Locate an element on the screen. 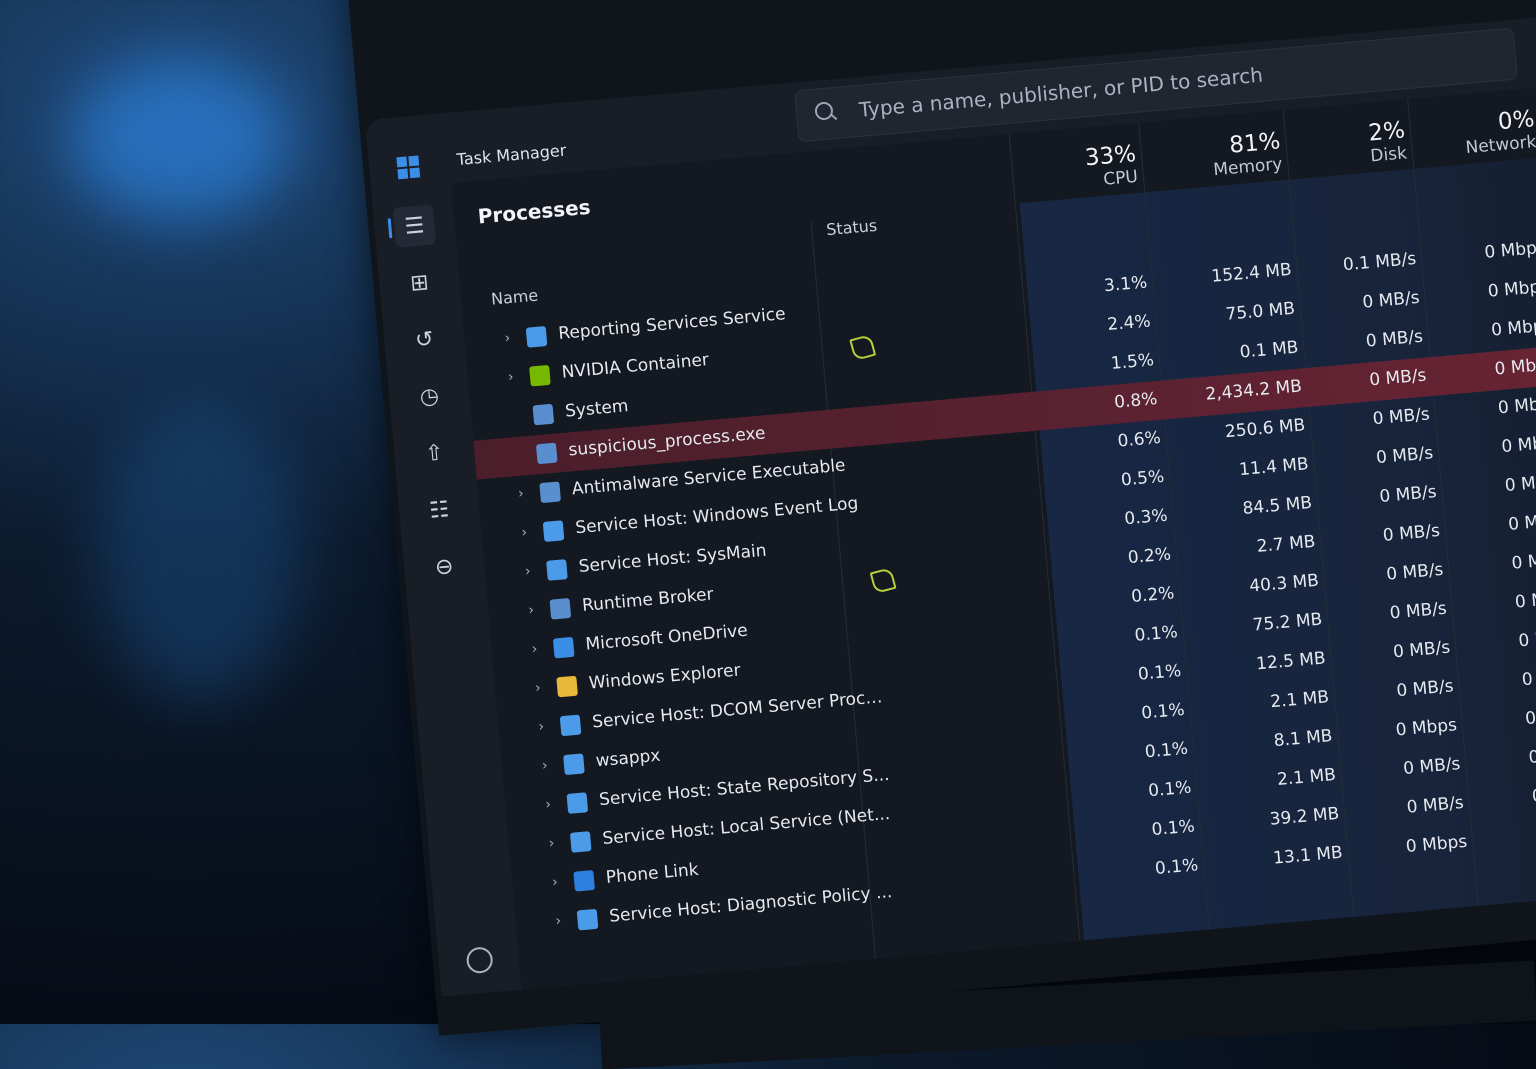  column-header-memory: 81% Memory is located at coordinates (1214, 157).